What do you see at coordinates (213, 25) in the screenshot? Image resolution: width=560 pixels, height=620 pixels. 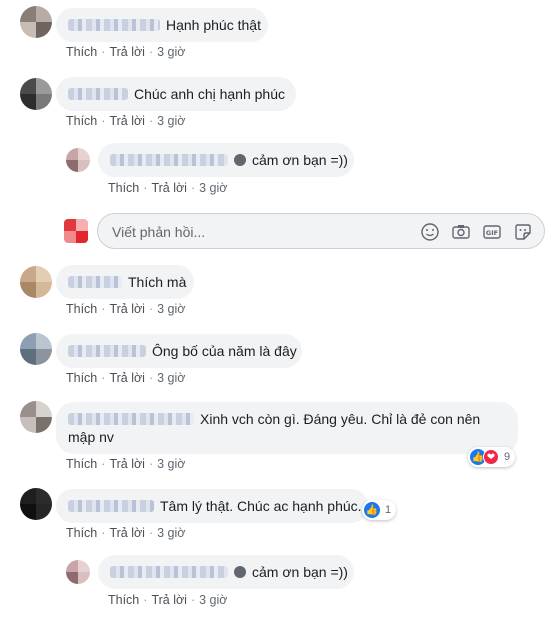 I see `comment-text: Hạnh phúc thật` at bounding box center [213, 25].